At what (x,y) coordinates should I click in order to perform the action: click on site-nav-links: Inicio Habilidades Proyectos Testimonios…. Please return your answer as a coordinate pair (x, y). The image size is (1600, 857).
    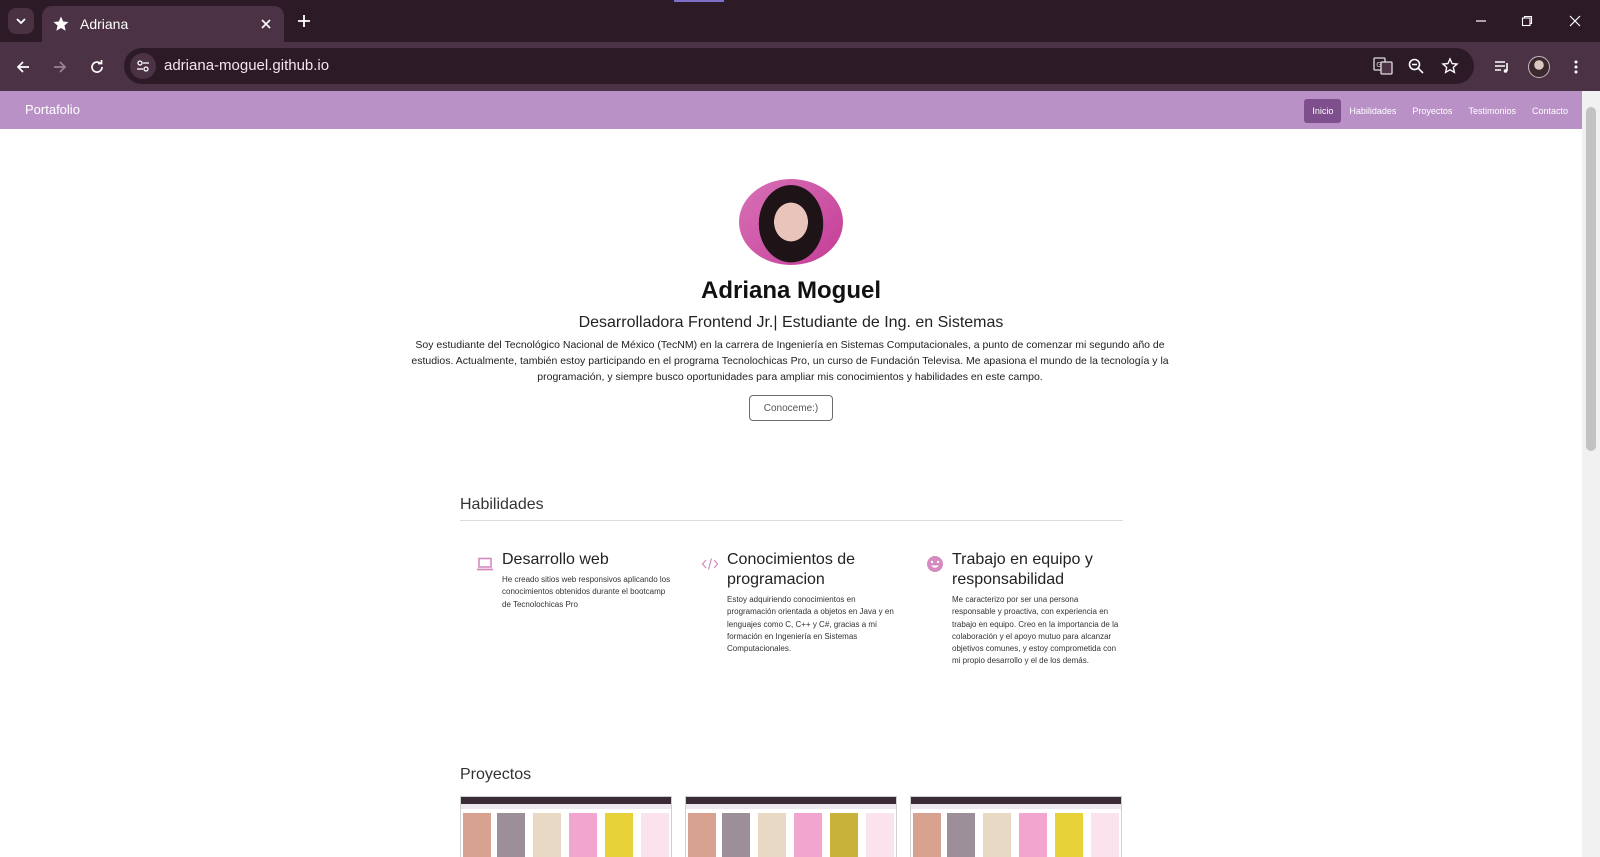
    Looking at the image, I should click on (1440, 111).